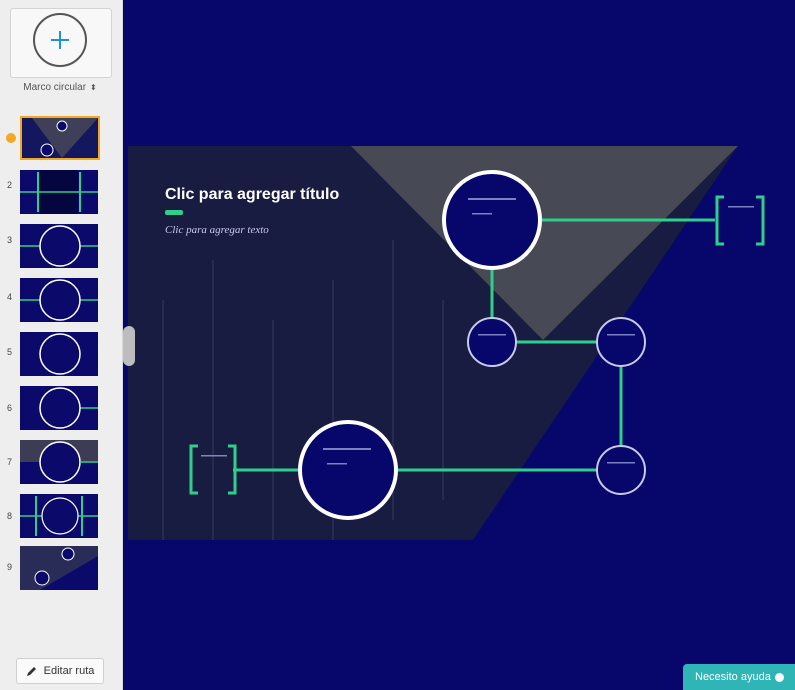  Describe the element at coordinates (10, 240) in the screenshot. I see `thumbnail-number: 3` at that location.